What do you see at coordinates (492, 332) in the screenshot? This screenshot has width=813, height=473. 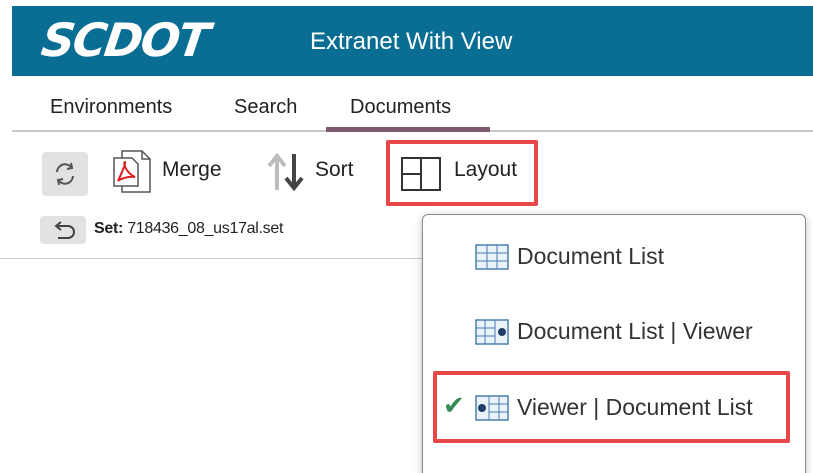 I see `grid-viewer-icon` at bounding box center [492, 332].